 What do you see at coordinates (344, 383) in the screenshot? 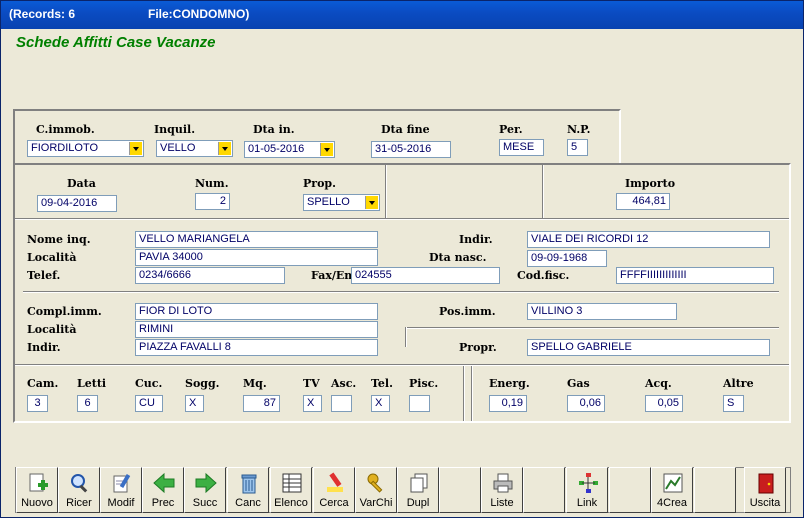
I see `asc-label: Asc.` at bounding box center [344, 383].